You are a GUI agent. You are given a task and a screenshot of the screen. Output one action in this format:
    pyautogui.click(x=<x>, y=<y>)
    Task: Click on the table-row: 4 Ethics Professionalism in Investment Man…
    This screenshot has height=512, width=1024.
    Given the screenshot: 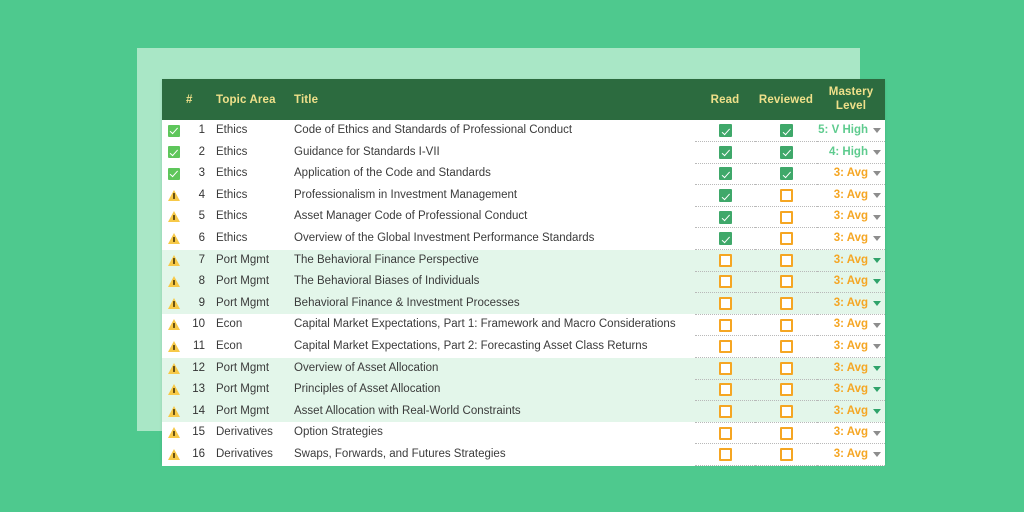 What is the action you would take?
    pyautogui.click(x=523, y=195)
    